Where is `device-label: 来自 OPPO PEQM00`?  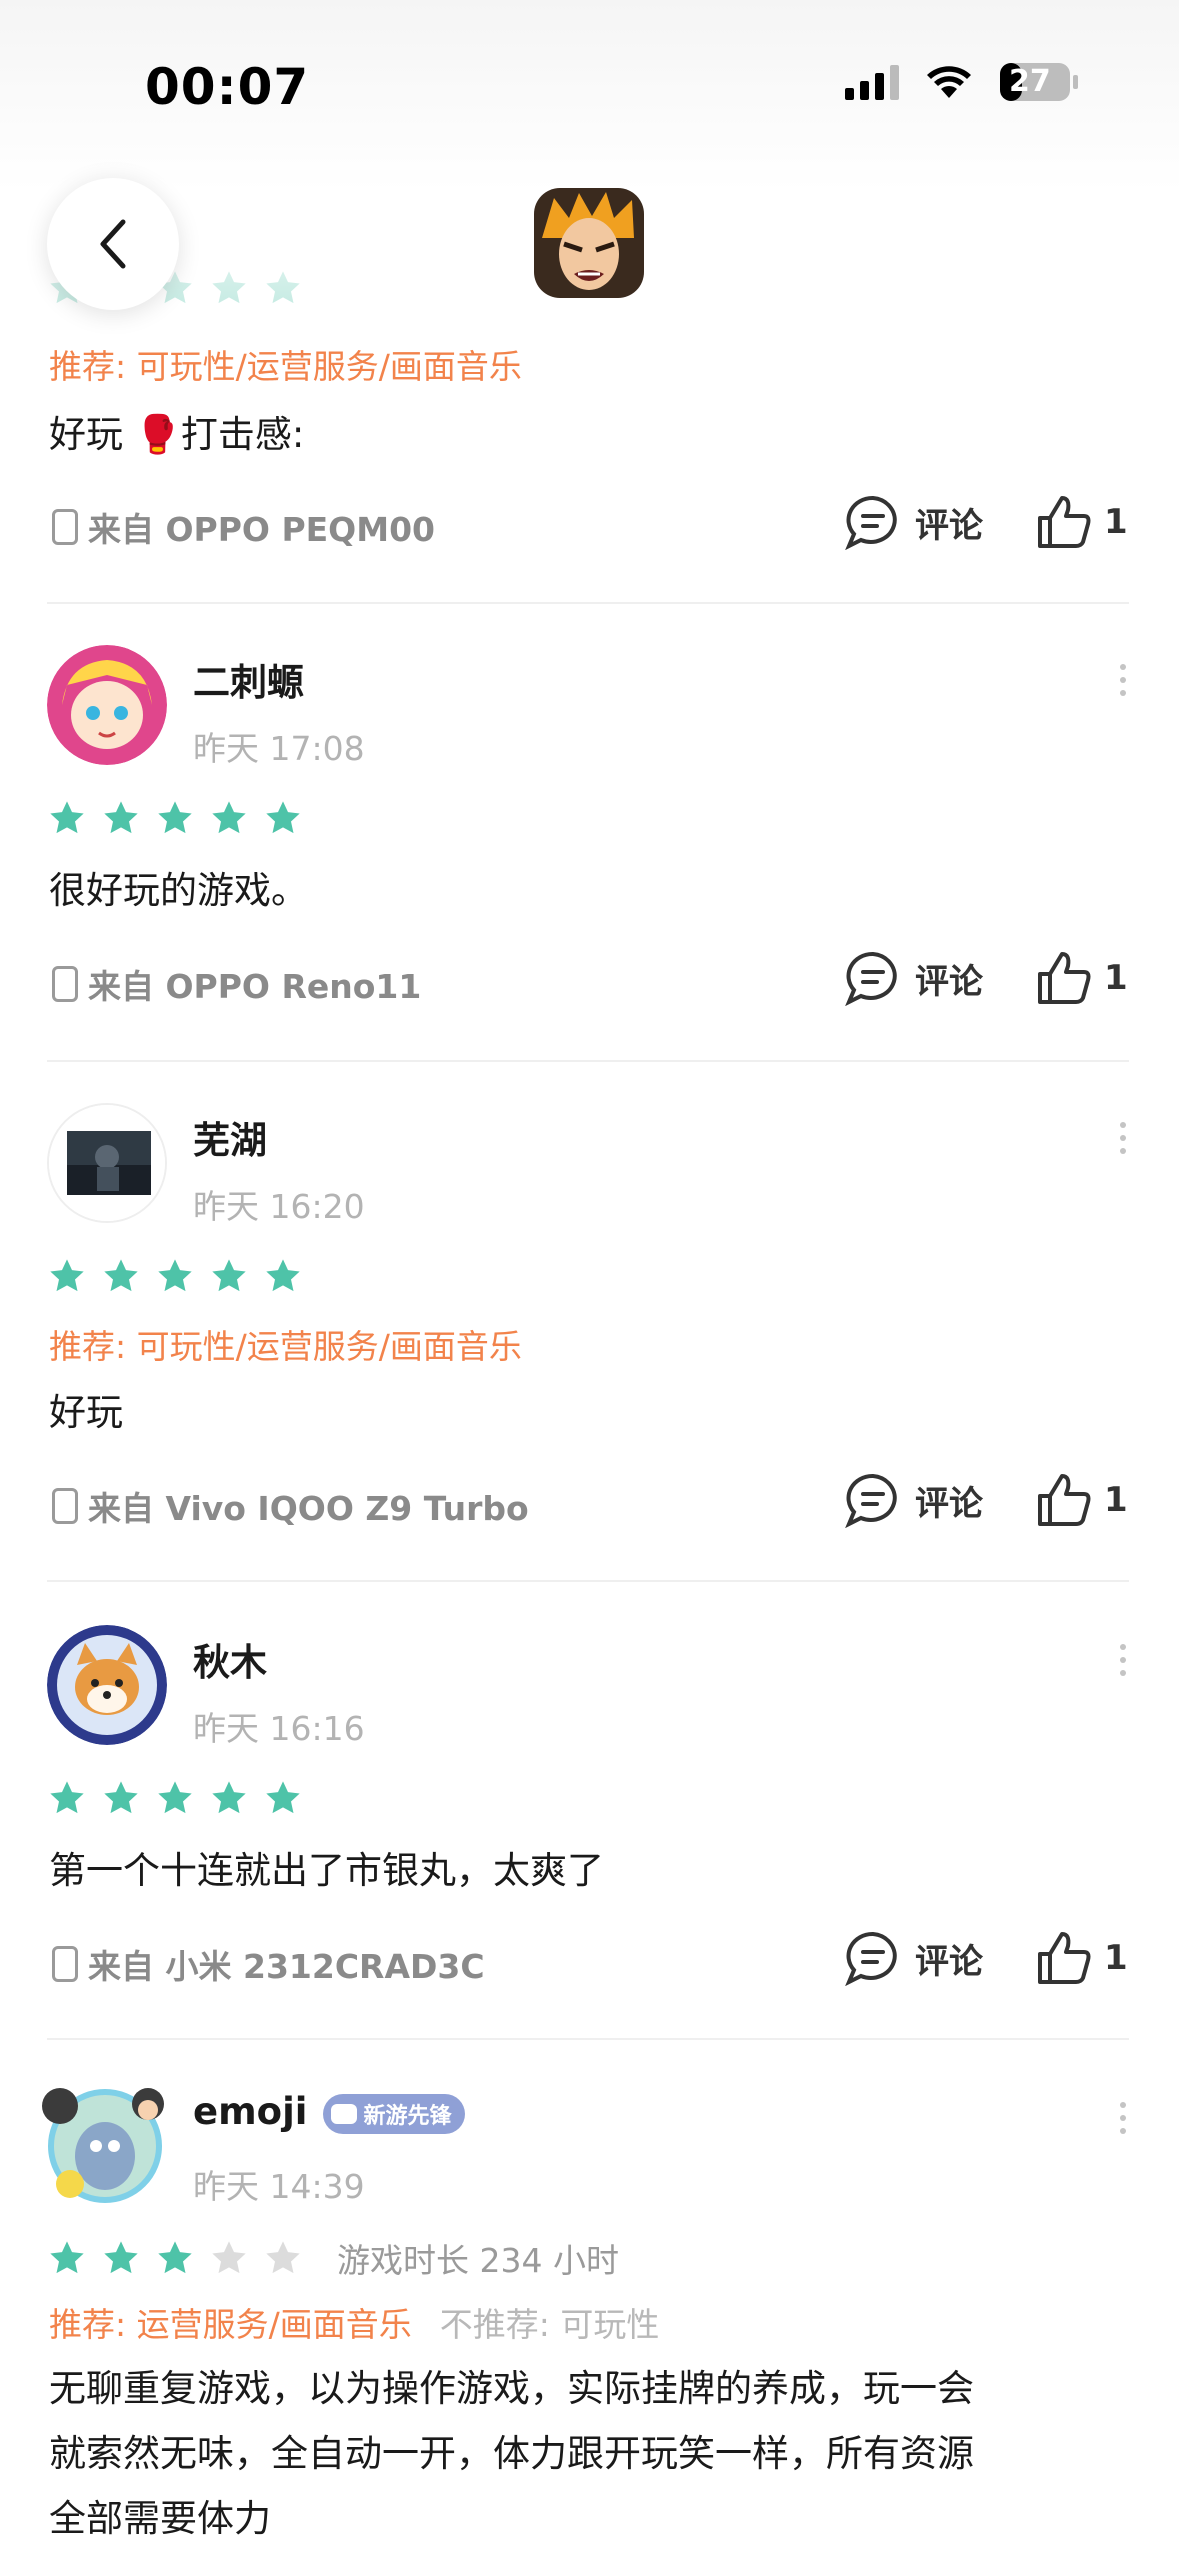 device-label: 来自 OPPO PEQM00 is located at coordinates (261, 529).